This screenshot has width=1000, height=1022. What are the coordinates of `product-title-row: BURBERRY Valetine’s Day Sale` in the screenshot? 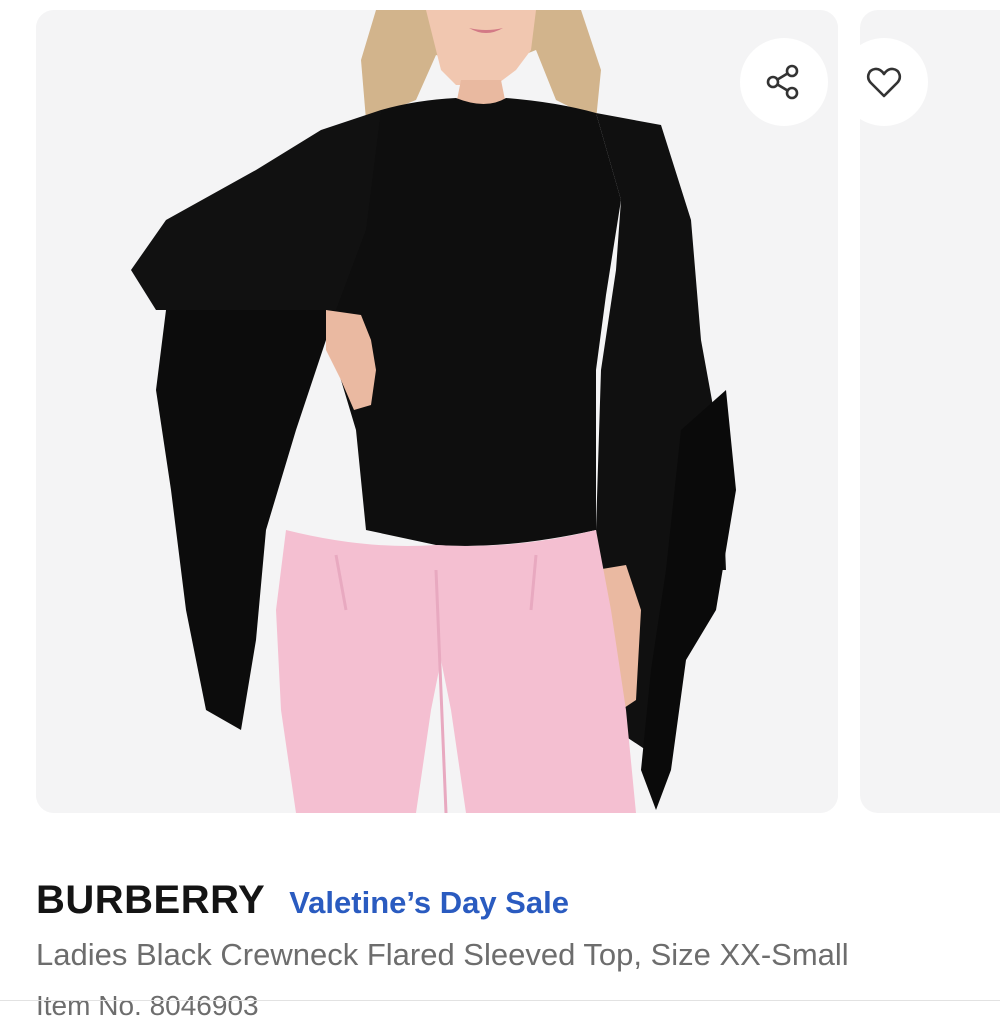 It's located at (511, 900).